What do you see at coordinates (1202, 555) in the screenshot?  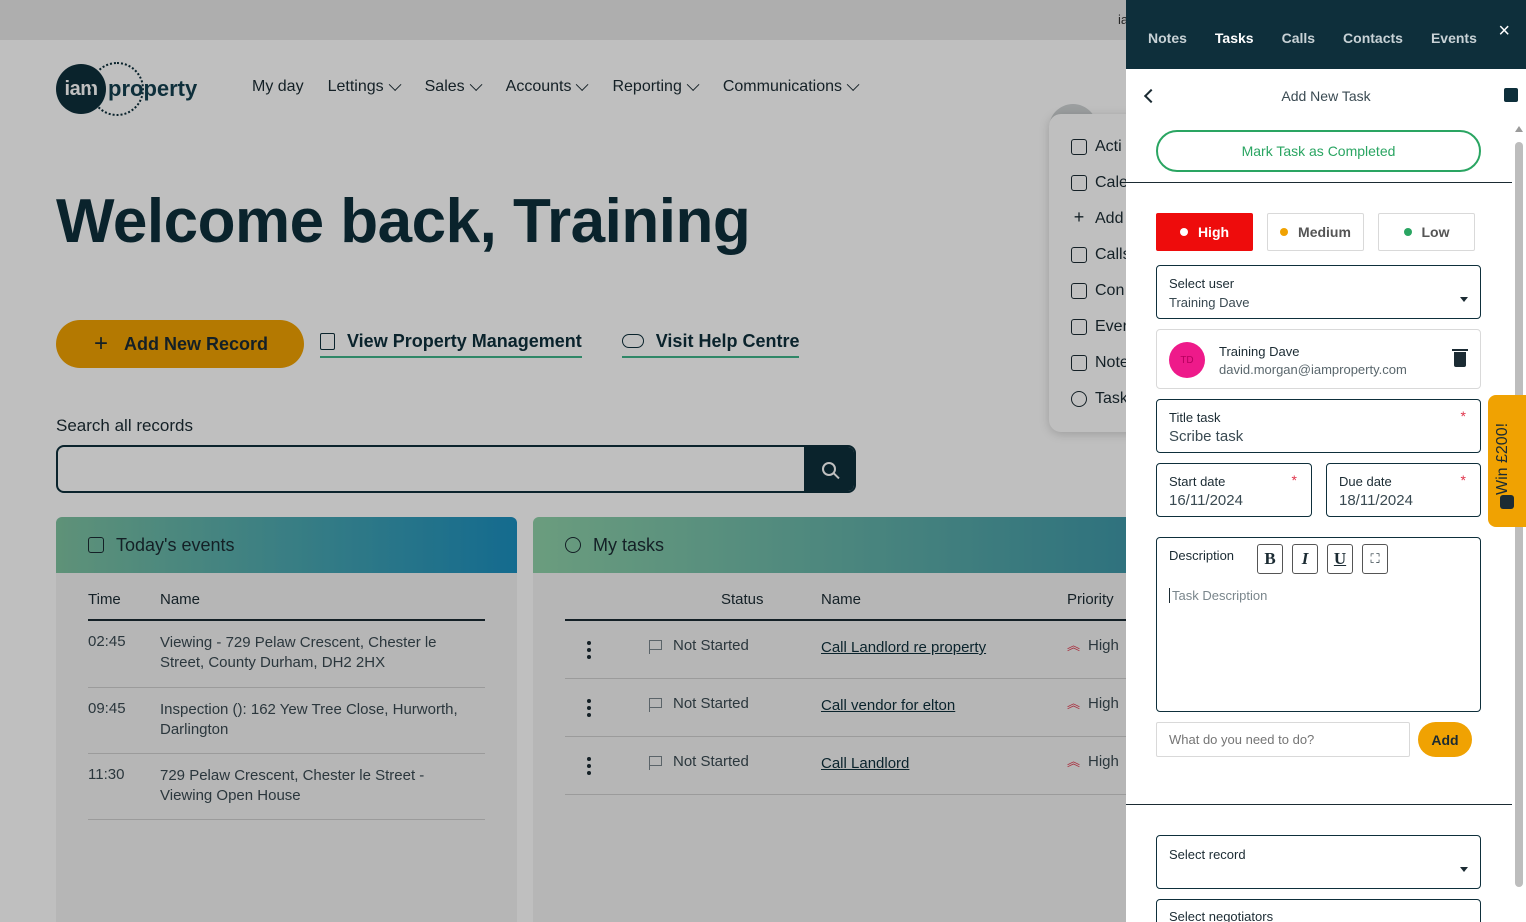 I see `description-label: Description` at bounding box center [1202, 555].